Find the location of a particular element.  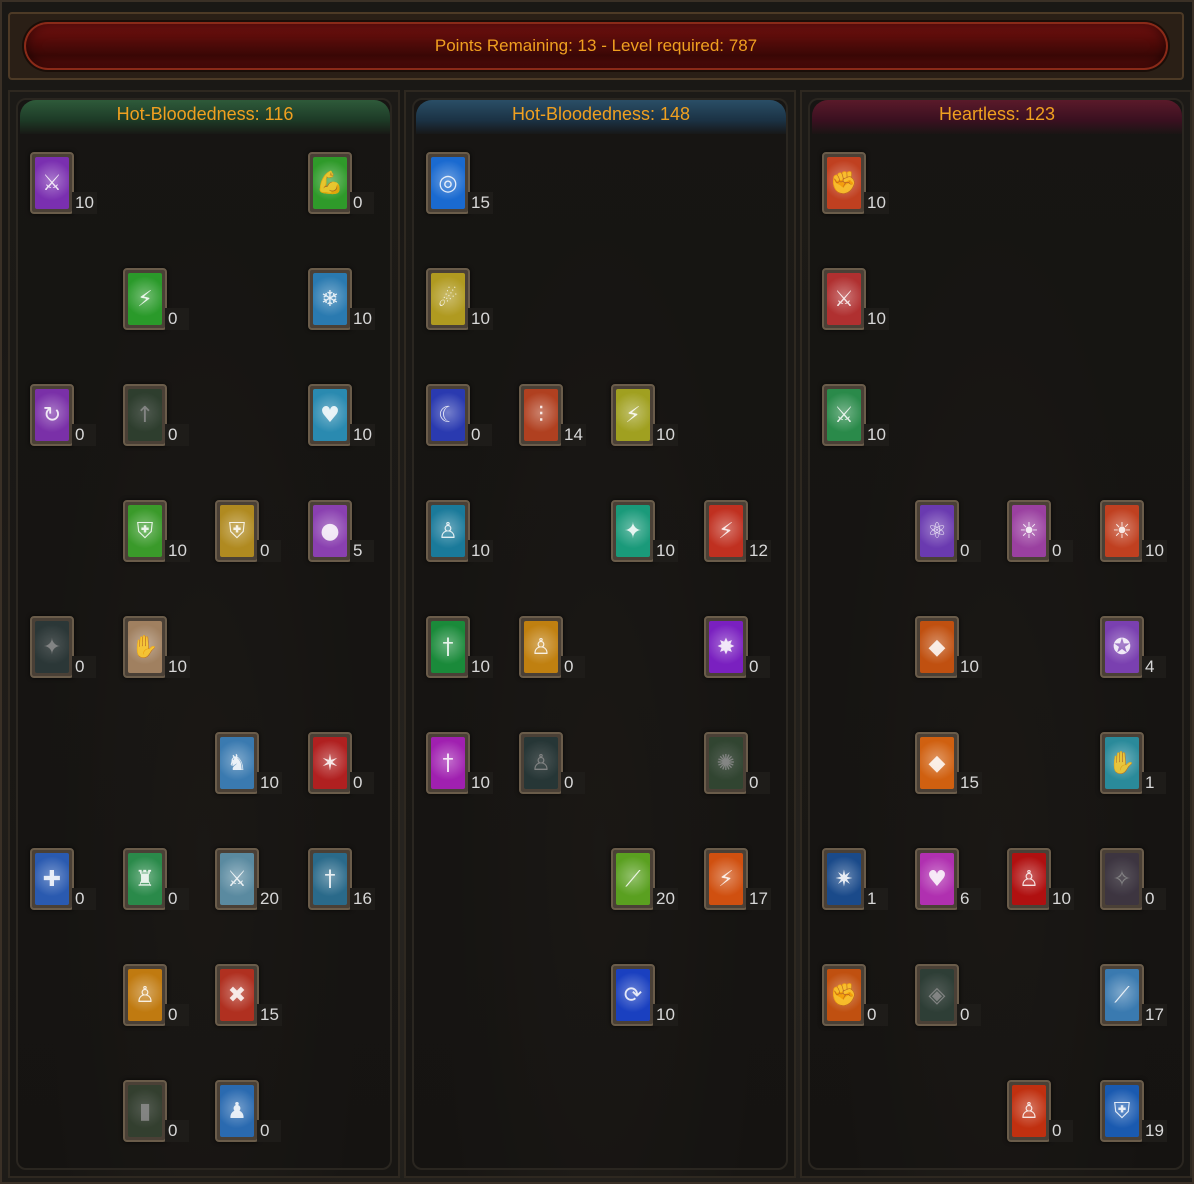

skill-slot: ⚔ is located at coordinates (844, 415).